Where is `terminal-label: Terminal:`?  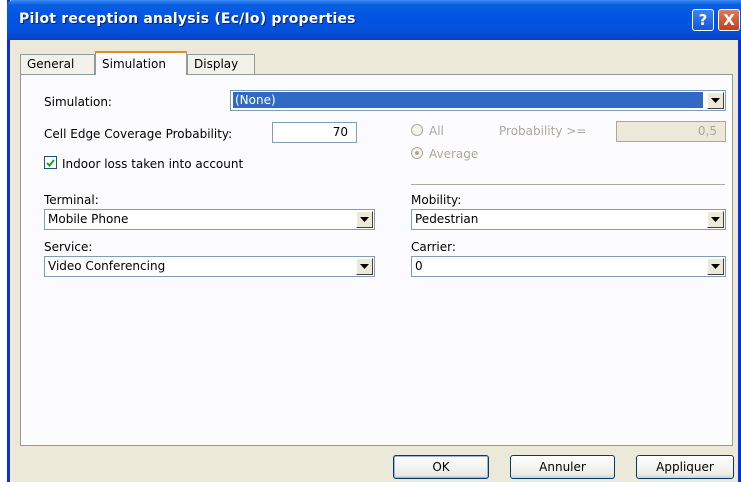 terminal-label: Terminal: is located at coordinates (71, 200).